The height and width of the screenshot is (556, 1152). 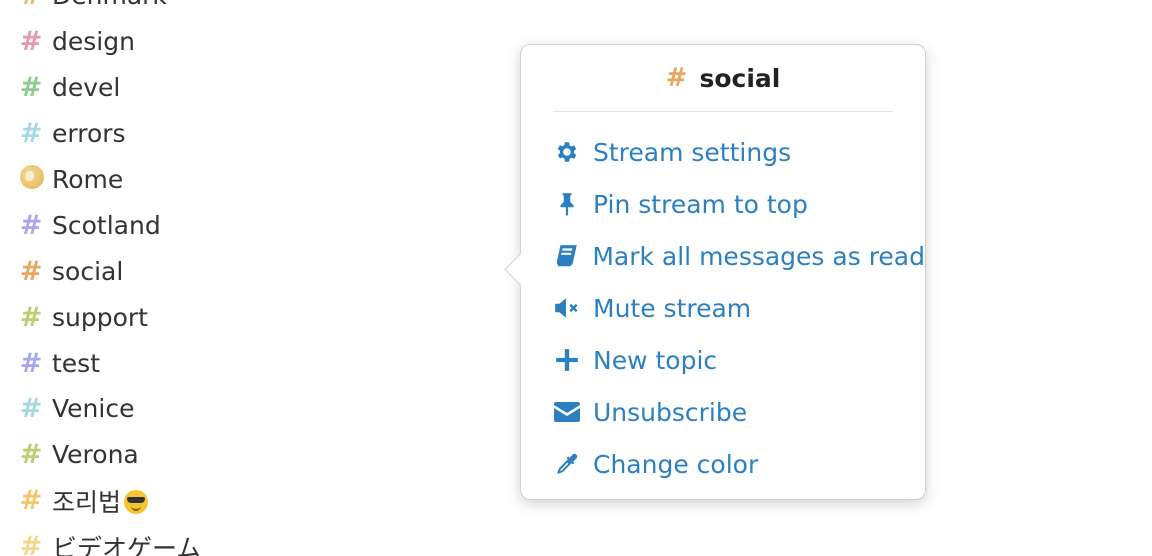 I want to click on stream-name: errors, so click(x=89, y=134).